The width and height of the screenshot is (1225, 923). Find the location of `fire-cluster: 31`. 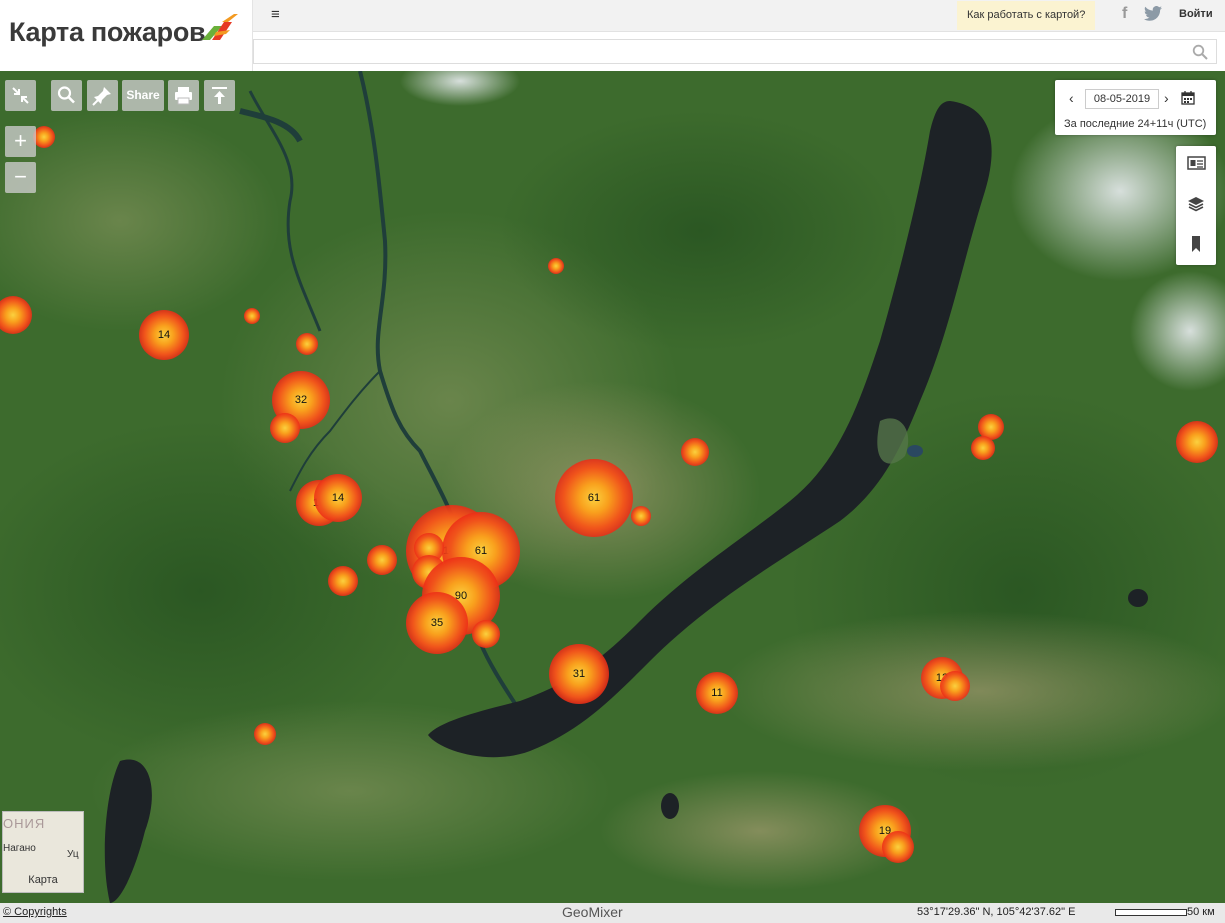

fire-cluster: 31 is located at coordinates (579, 674).